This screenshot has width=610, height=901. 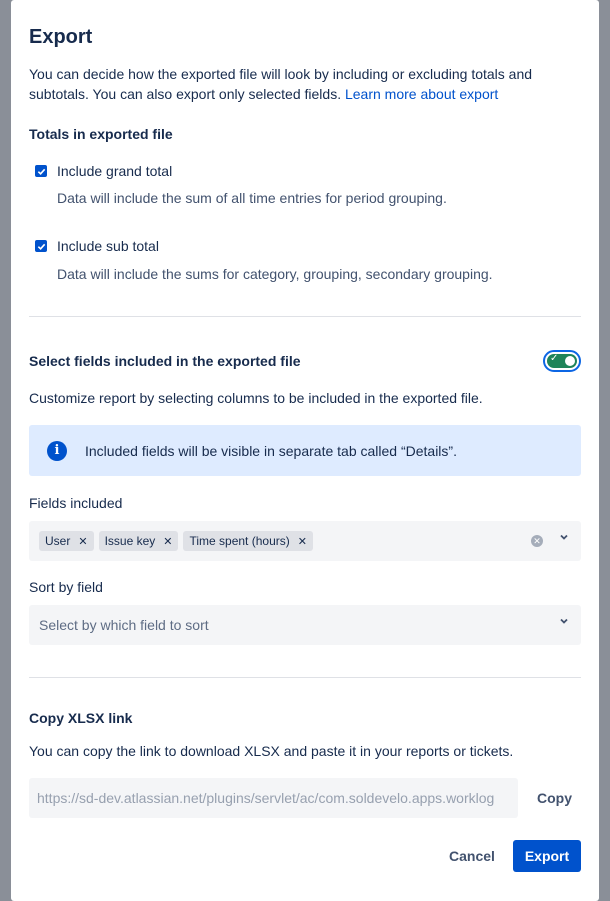 What do you see at coordinates (66, 587) in the screenshot?
I see `sort-by-label: Sort by field` at bounding box center [66, 587].